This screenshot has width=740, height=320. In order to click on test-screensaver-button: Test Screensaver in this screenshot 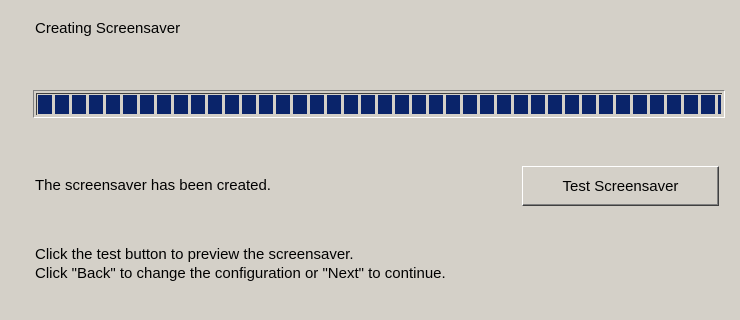, I will do `click(620, 186)`.